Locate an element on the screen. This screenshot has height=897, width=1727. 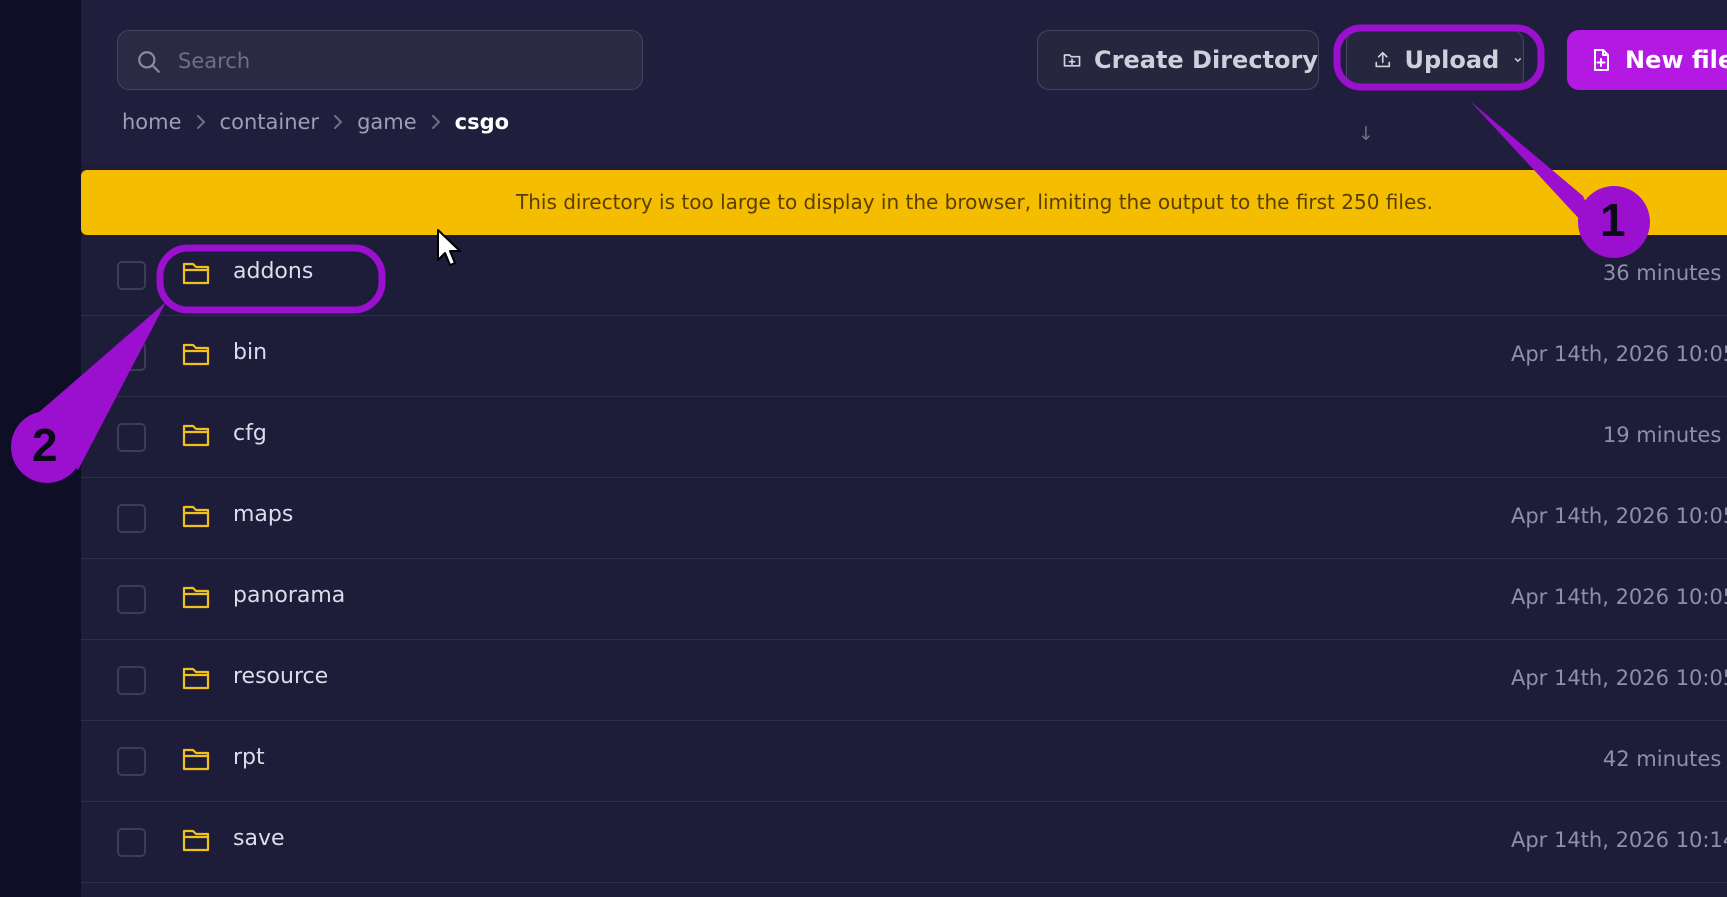
upload-button: Upload is located at coordinates (1435, 60).